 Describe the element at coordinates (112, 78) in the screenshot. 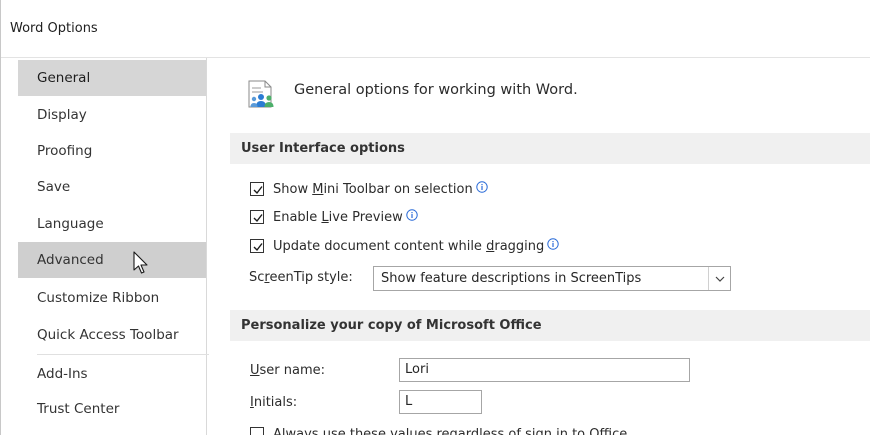

I see `sidebar-item-general: General` at that location.